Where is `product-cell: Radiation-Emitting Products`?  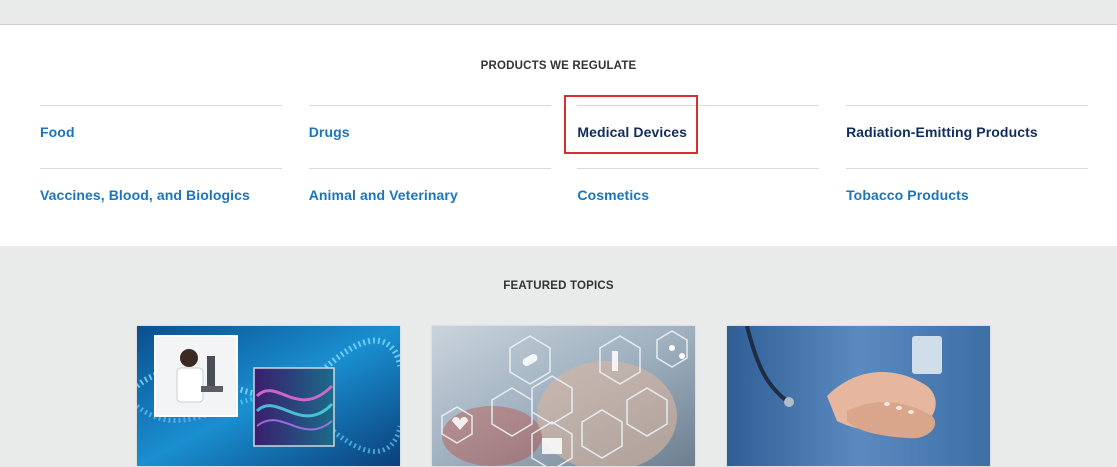 product-cell: Radiation-Emitting Products is located at coordinates (967, 136).